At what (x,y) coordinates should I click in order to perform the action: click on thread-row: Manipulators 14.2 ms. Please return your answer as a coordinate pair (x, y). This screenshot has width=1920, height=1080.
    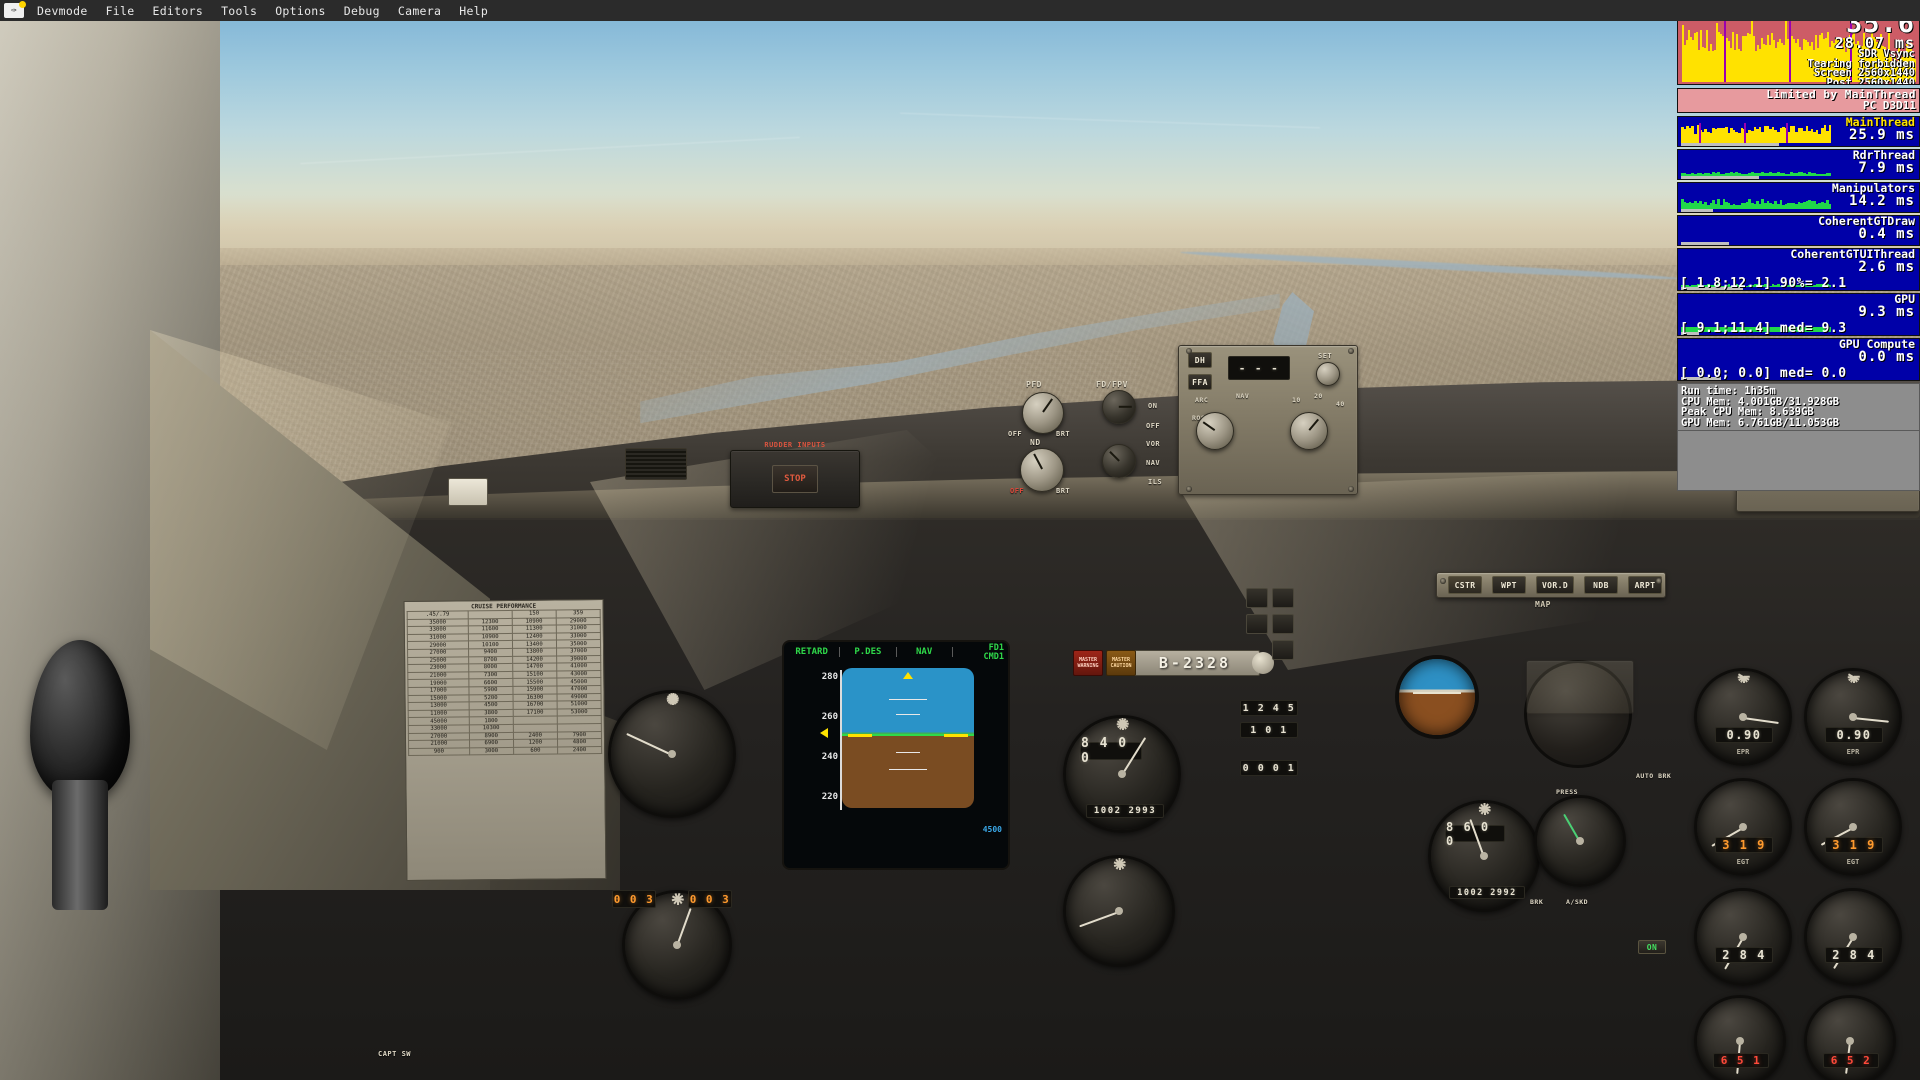
    Looking at the image, I should click on (1798, 197).